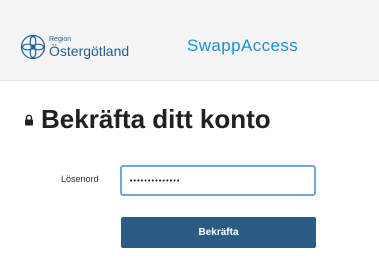  Describe the element at coordinates (243, 45) in the screenshot. I see `brand-name: SwappAccess` at that location.